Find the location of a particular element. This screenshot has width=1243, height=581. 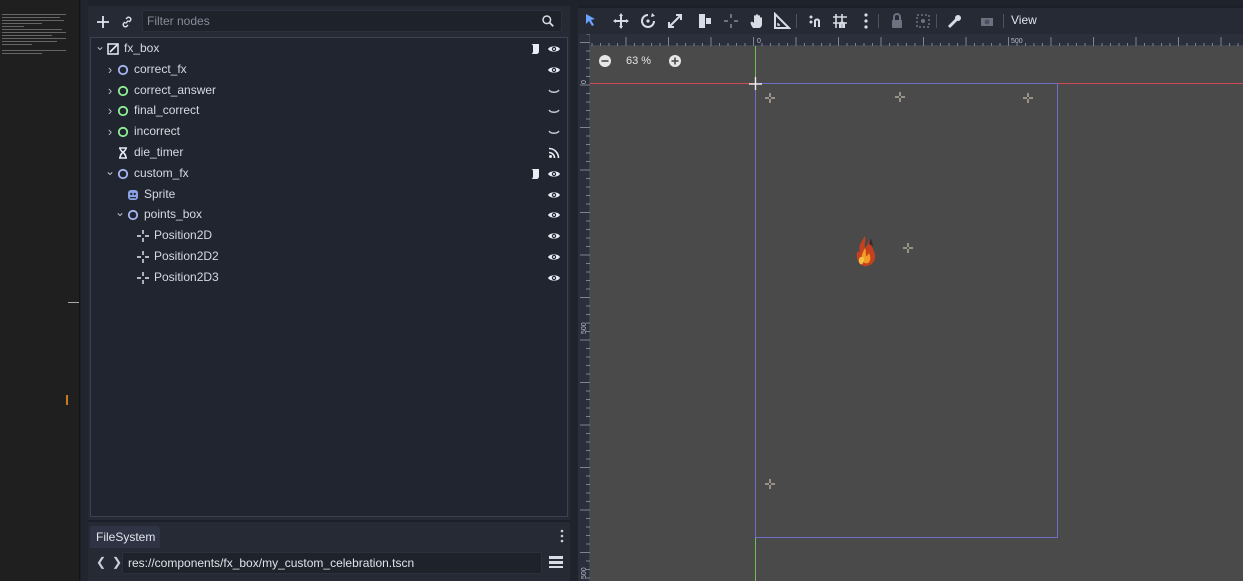

list-select-icon is located at coordinates (705, 21).